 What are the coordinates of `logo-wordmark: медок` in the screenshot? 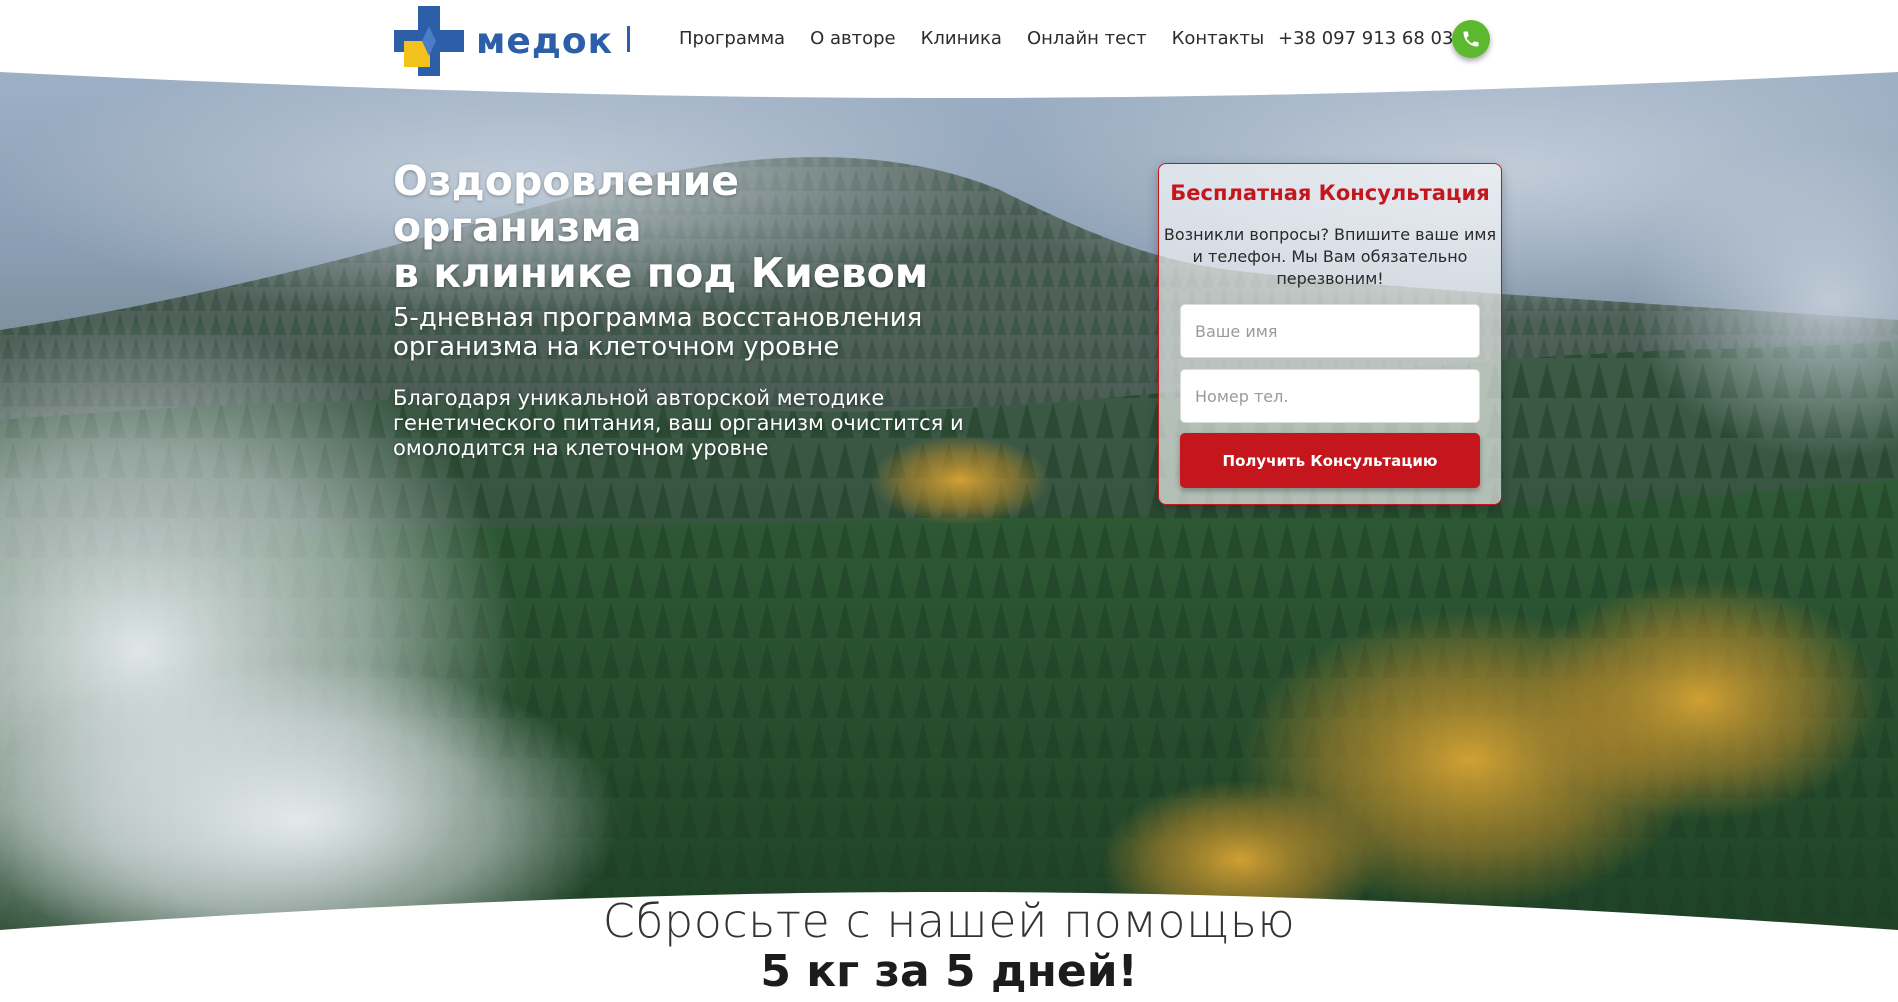 It's located at (545, 41).